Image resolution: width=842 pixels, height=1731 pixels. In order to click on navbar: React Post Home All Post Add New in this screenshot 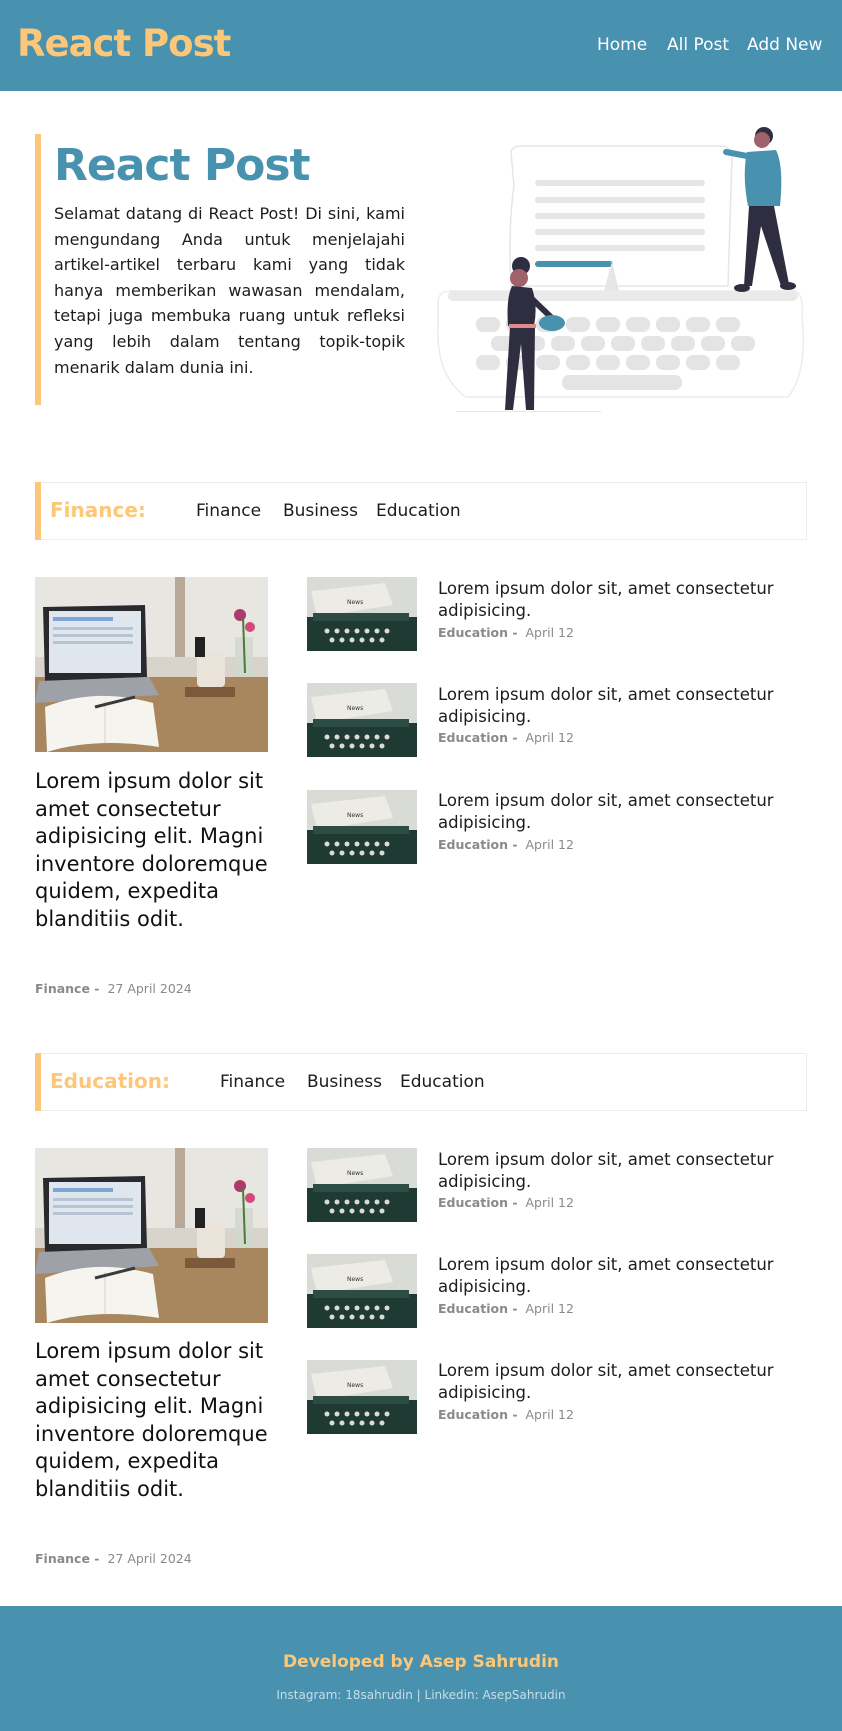, I will do `click(421, 45)`.